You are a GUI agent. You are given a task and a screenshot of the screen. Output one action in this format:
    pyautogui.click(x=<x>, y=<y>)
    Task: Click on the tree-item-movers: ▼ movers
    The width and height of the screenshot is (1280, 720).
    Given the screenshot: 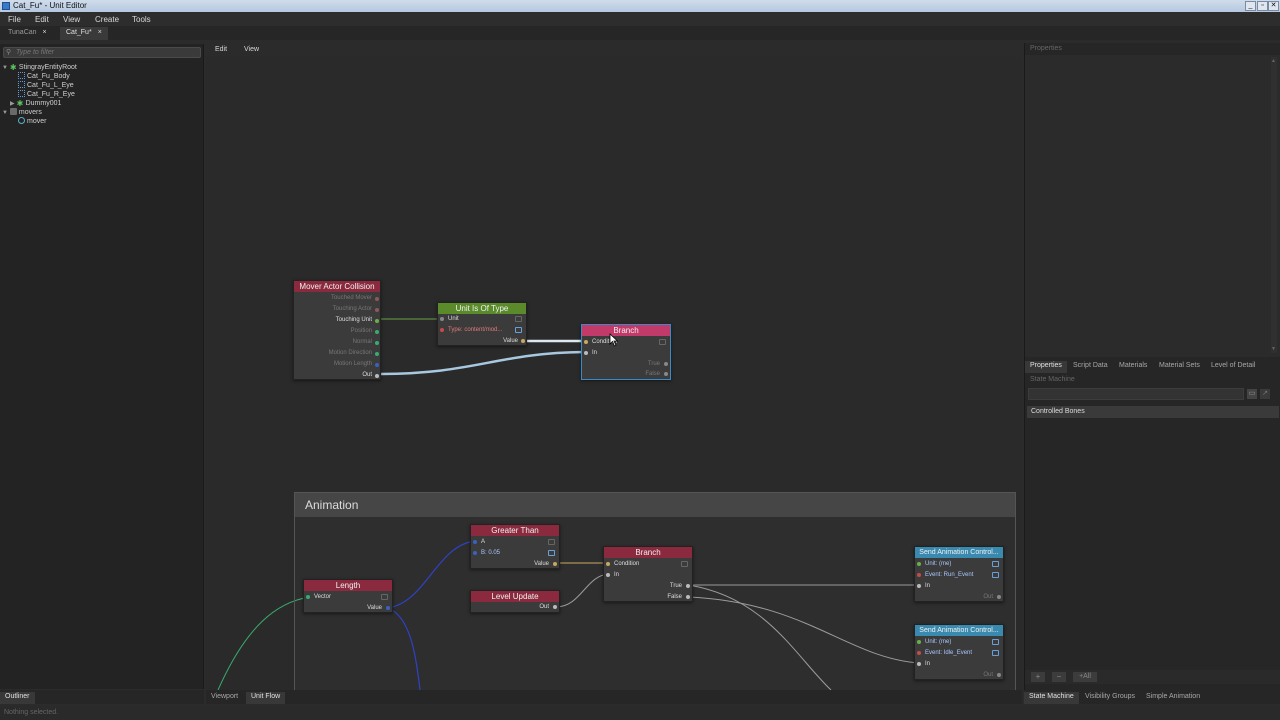 What is the action you would take?
    pyautogui.click(x=101, y=112)
    